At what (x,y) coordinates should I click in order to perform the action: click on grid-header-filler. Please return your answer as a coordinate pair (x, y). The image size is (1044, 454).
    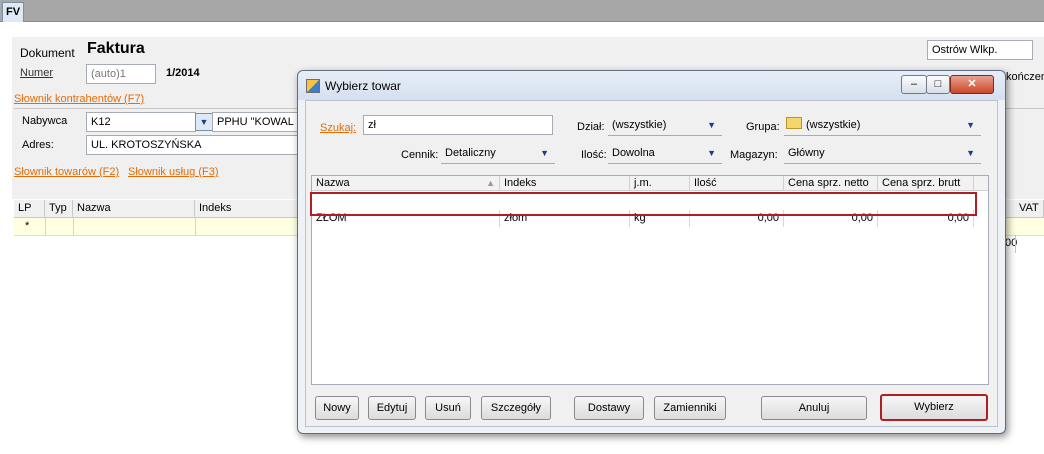
    Looking at the image, I should click on (981, 183).